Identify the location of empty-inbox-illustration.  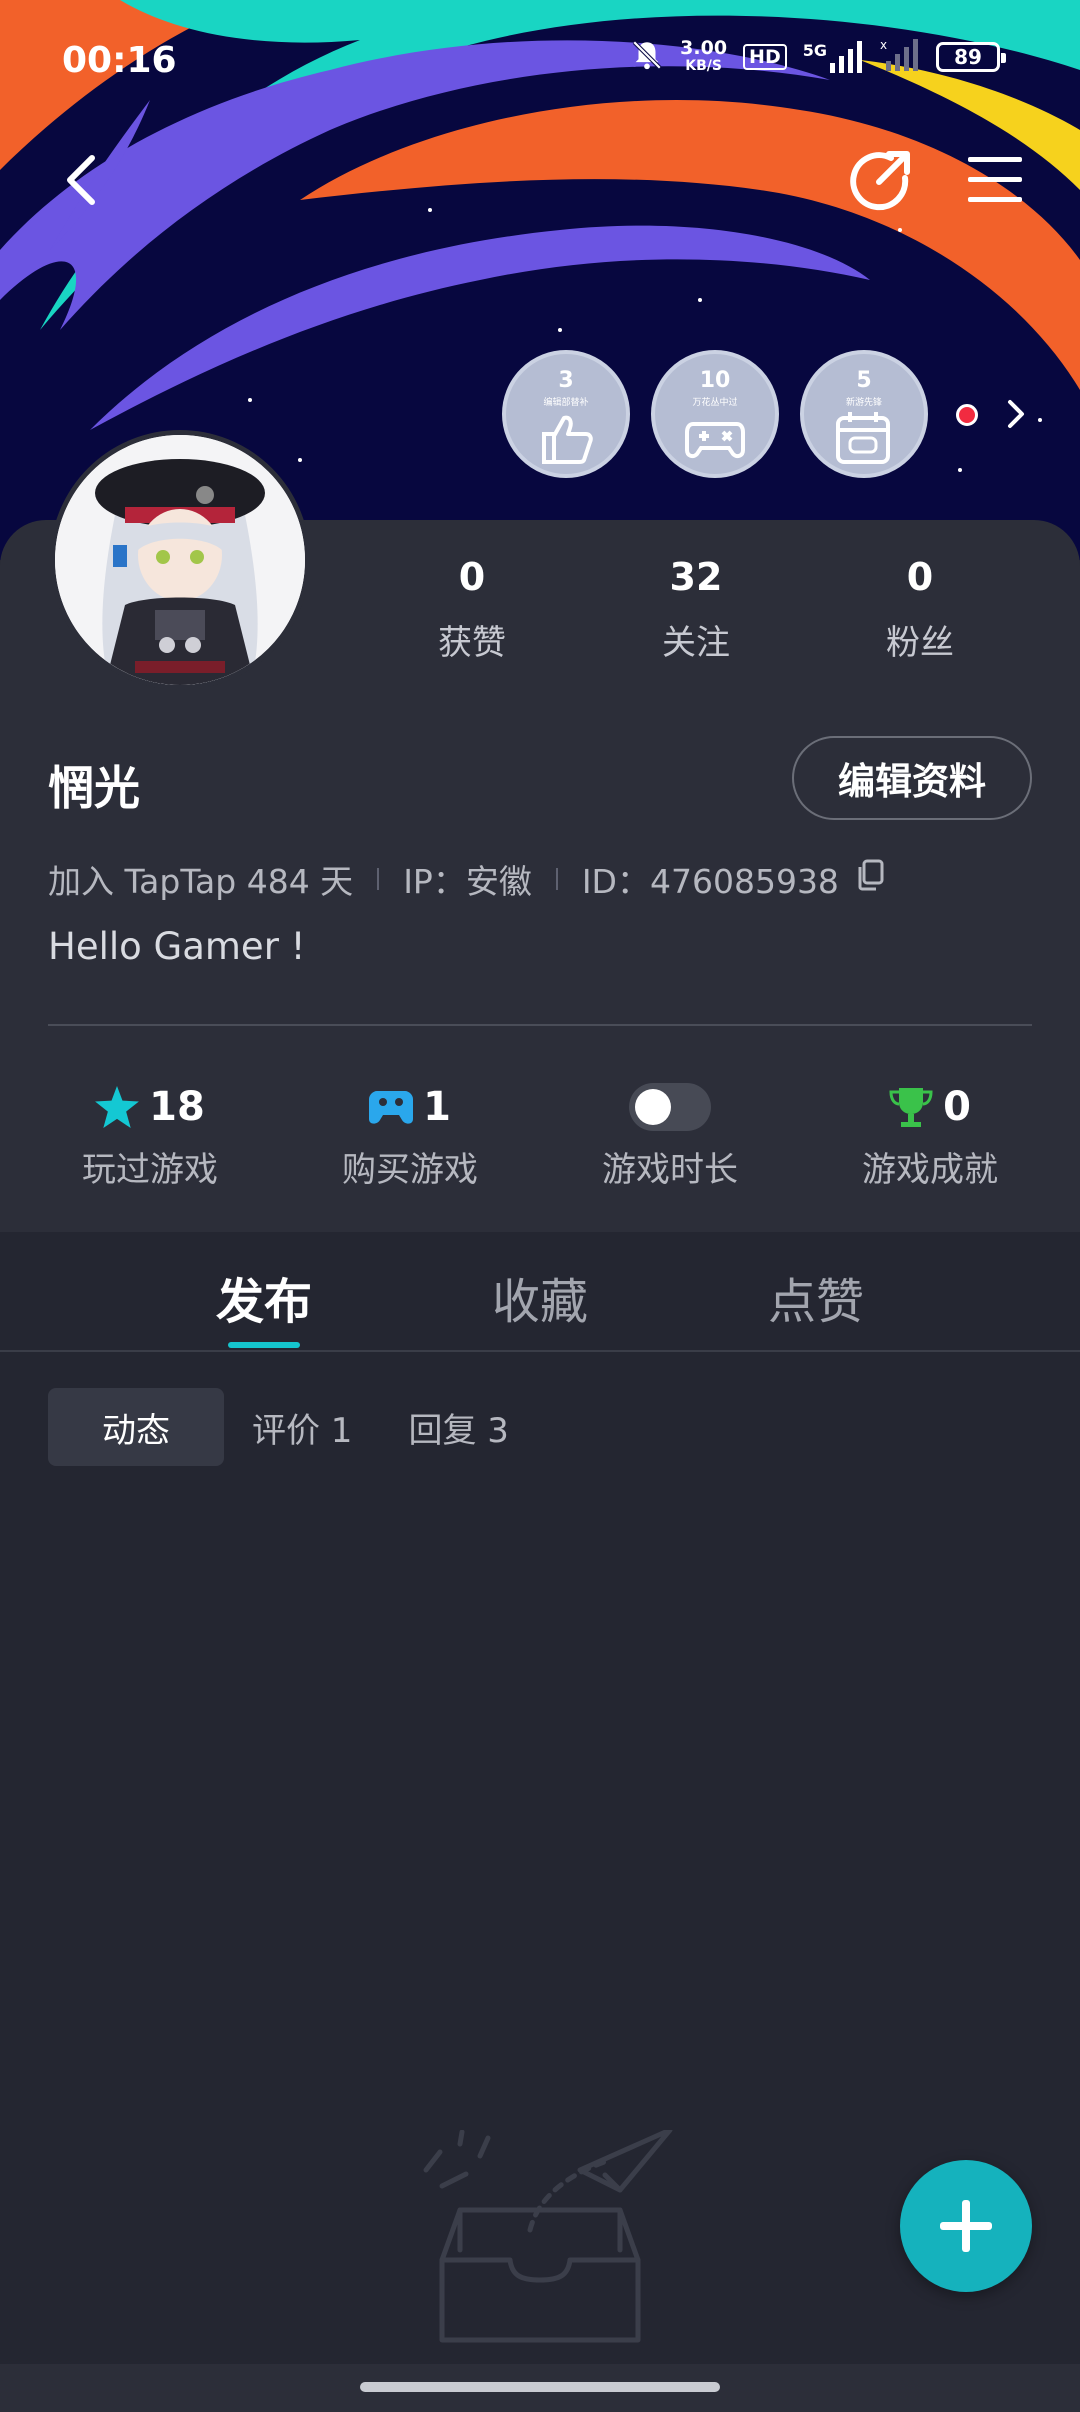
(548, 2236).